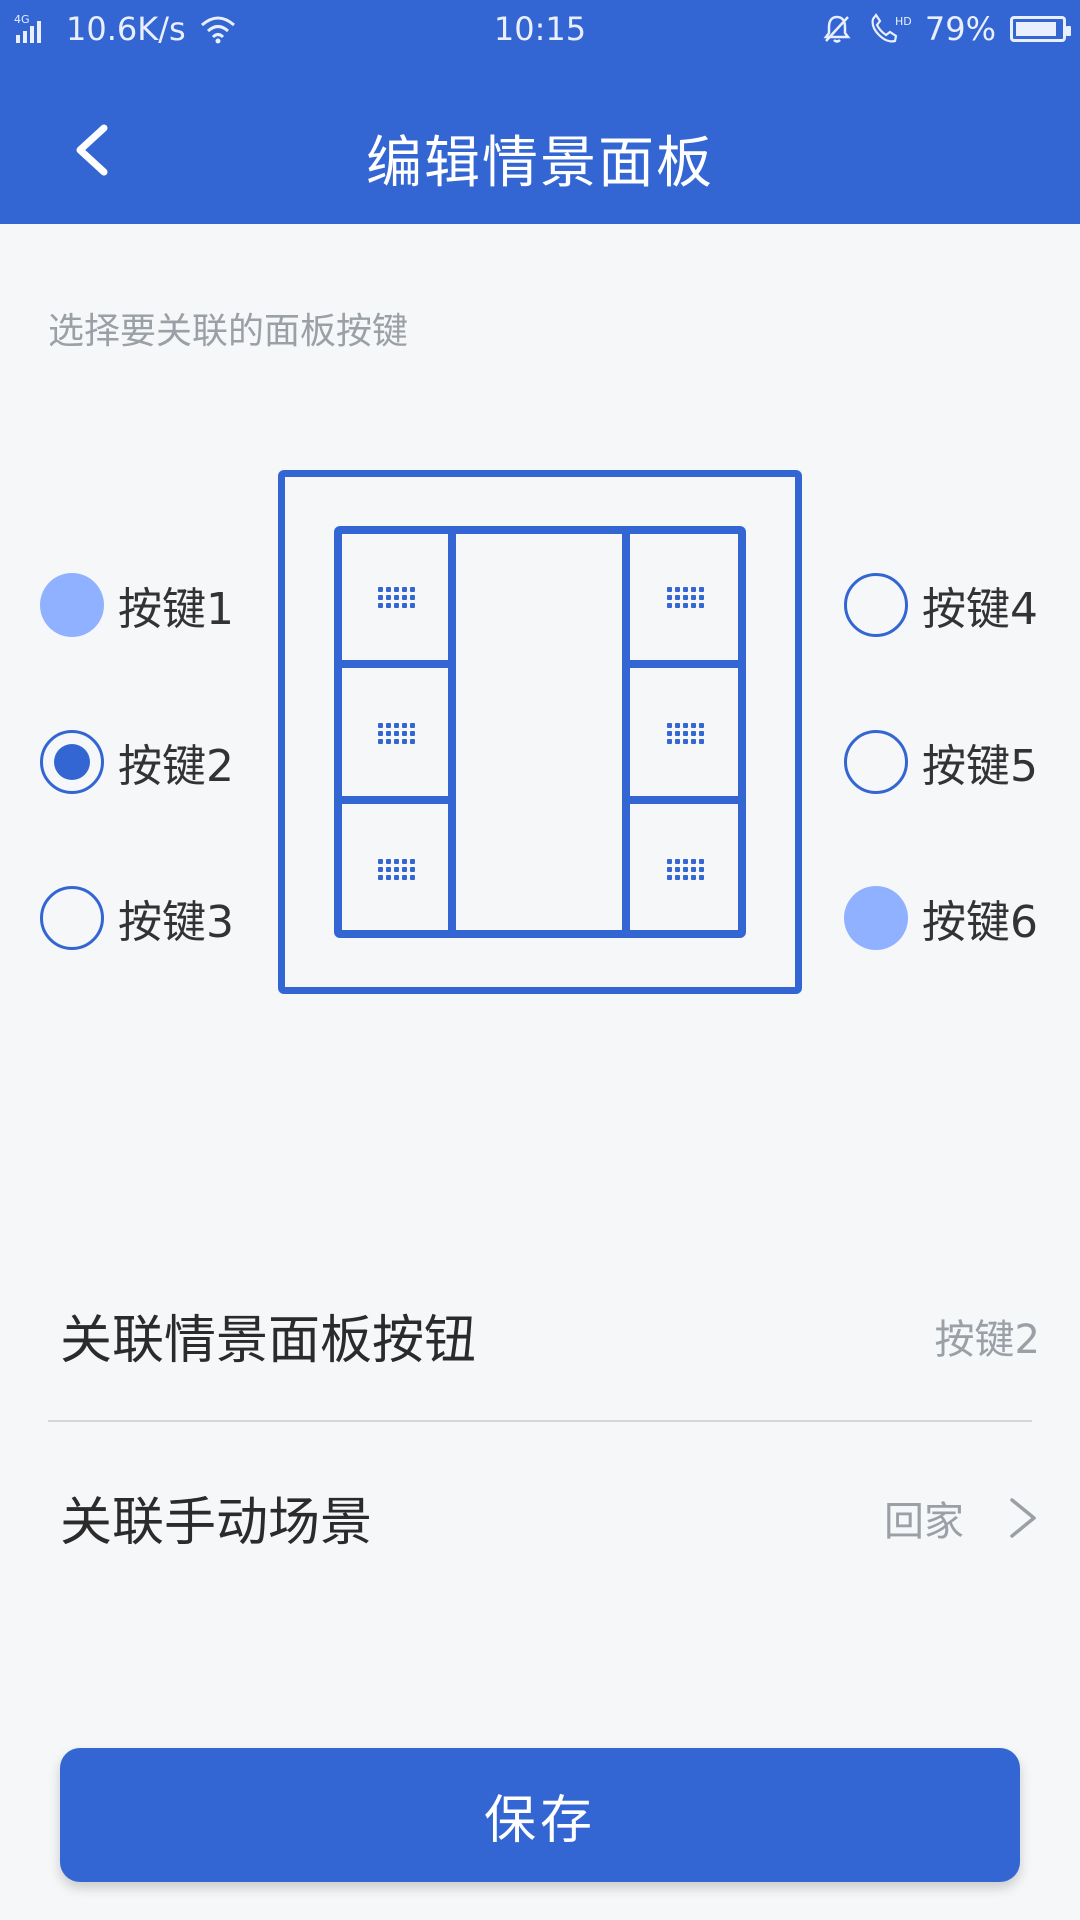  I want to click on key-option-3: 按键3, so click(137, 918).